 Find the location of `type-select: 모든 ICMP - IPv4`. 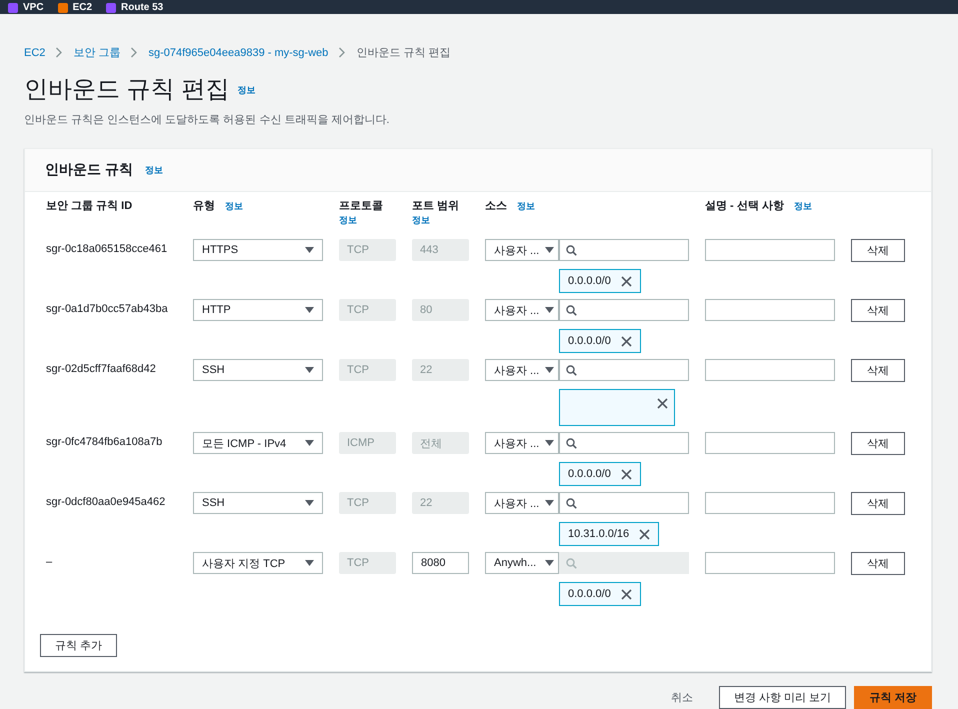

type-select: 모든 ICMP - IPv4 is located at coordinates (258, 443).